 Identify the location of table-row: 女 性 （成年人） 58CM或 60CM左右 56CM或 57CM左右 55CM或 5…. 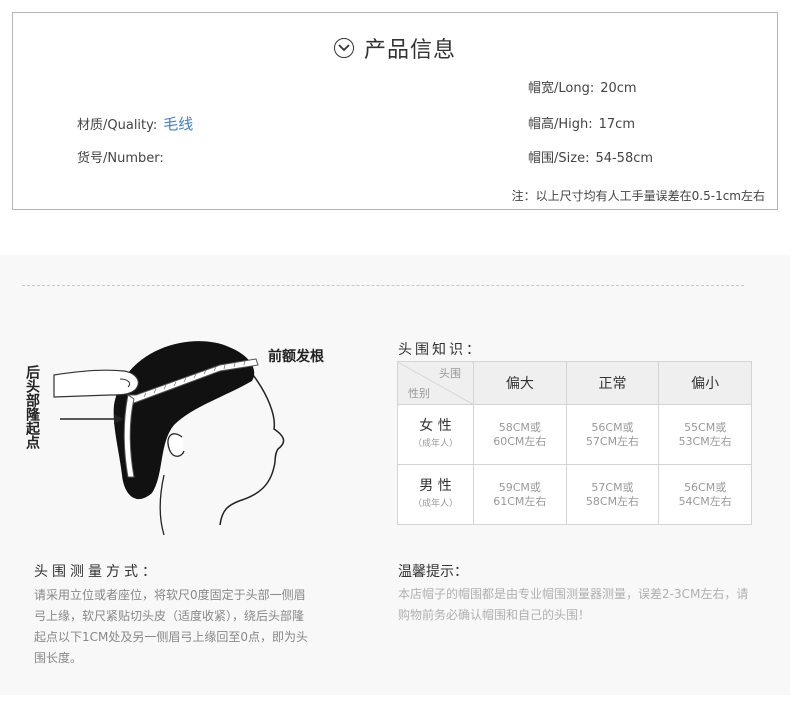
(574, 434).